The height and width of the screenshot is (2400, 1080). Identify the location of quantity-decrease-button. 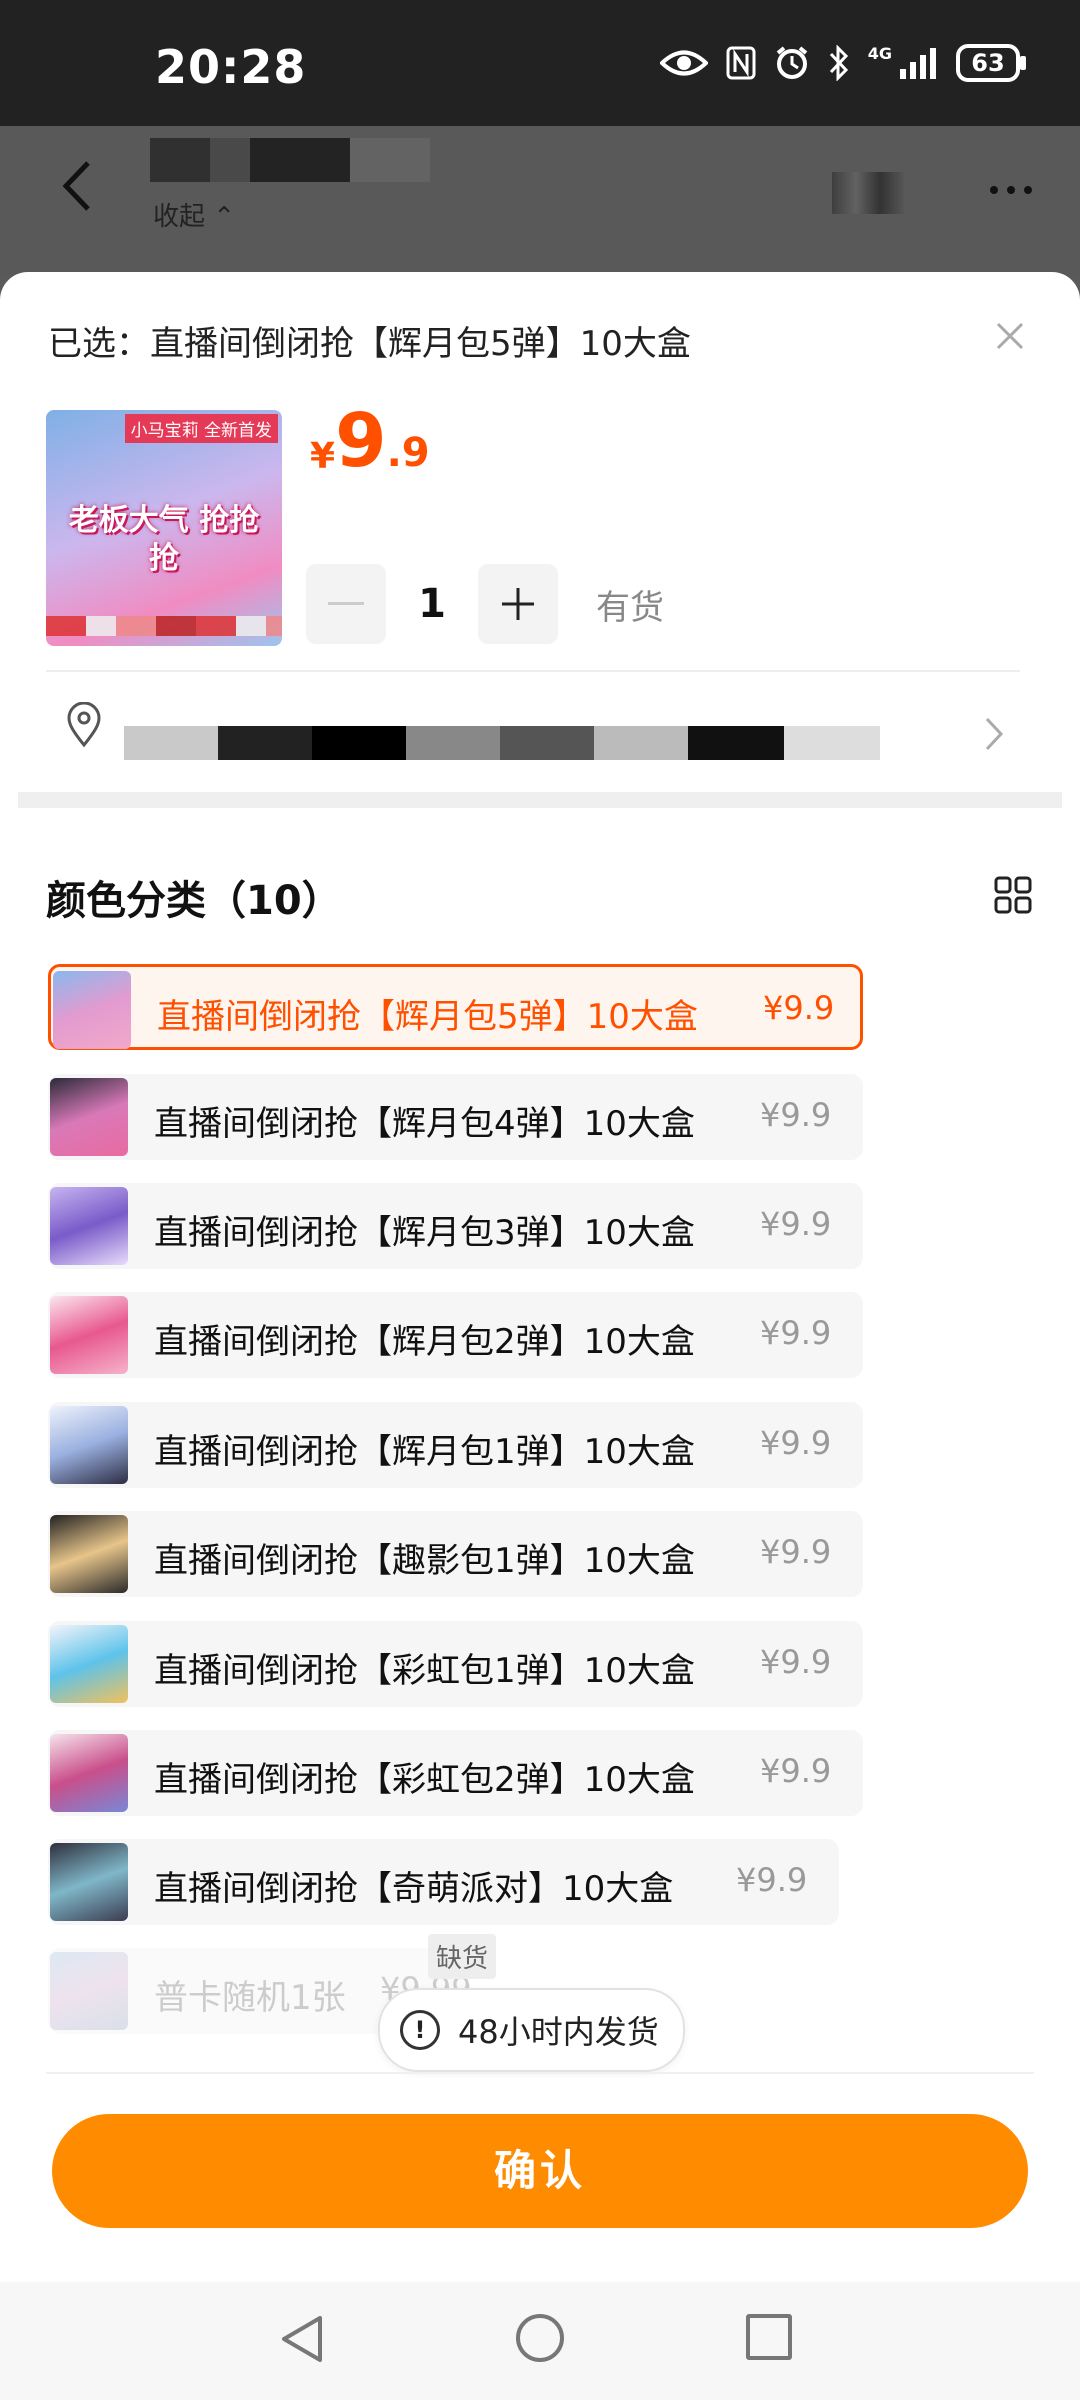
(346, 604).